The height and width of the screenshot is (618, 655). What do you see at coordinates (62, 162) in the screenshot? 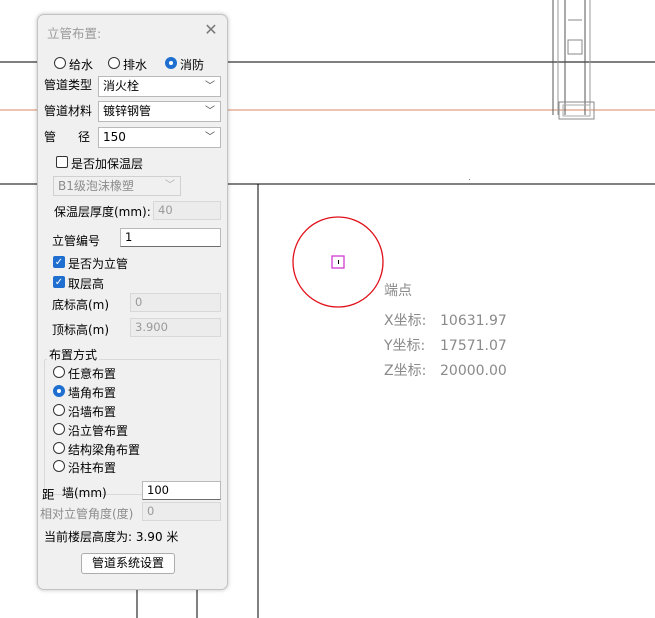
I see `checkbox-box` at bounding box center [62, 162].